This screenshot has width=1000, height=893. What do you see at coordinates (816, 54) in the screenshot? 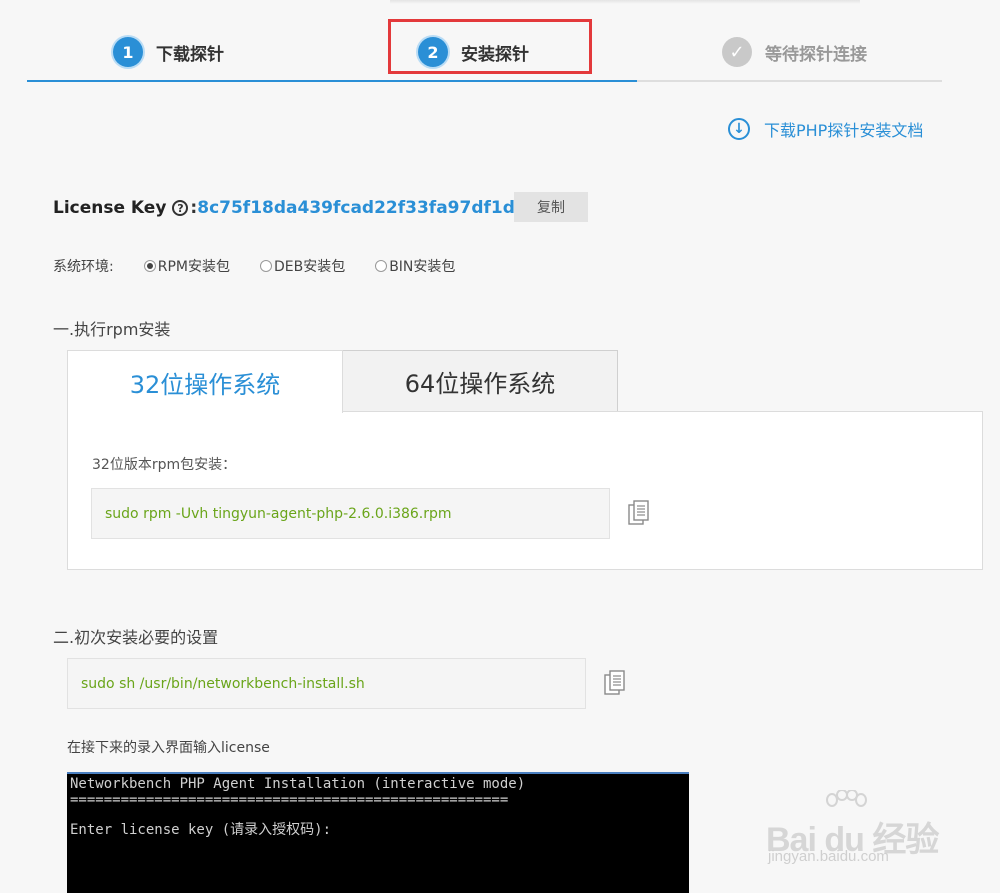
I see `step-3-label: 等待探针连接` at bounding box center [816, 54].